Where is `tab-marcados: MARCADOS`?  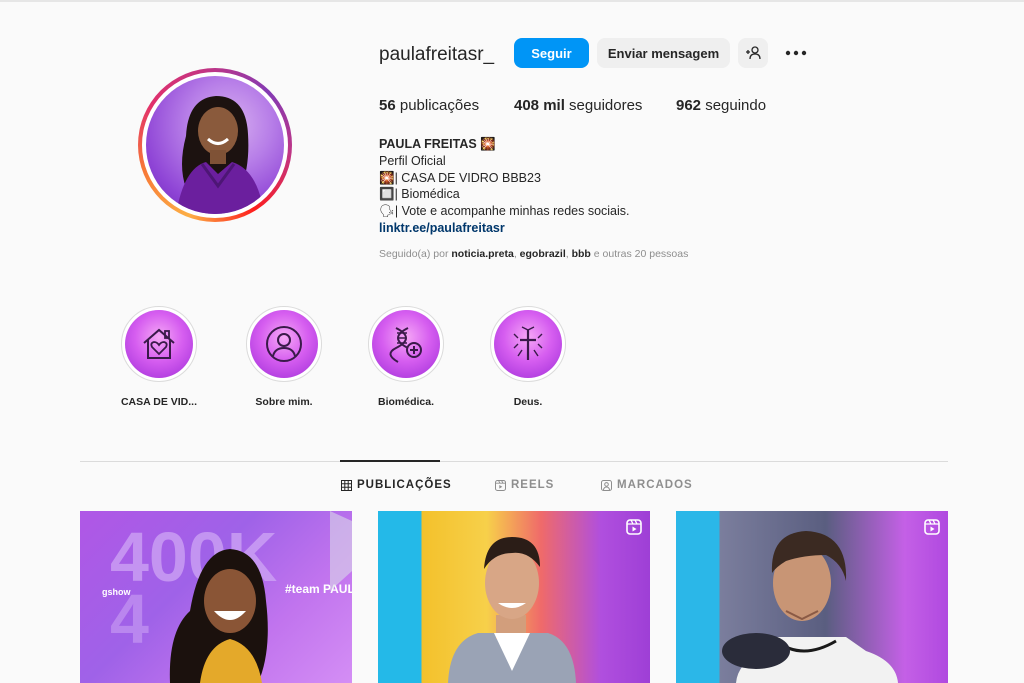 tab-marcados: MARCADOS is located at coordinates (647, 485).